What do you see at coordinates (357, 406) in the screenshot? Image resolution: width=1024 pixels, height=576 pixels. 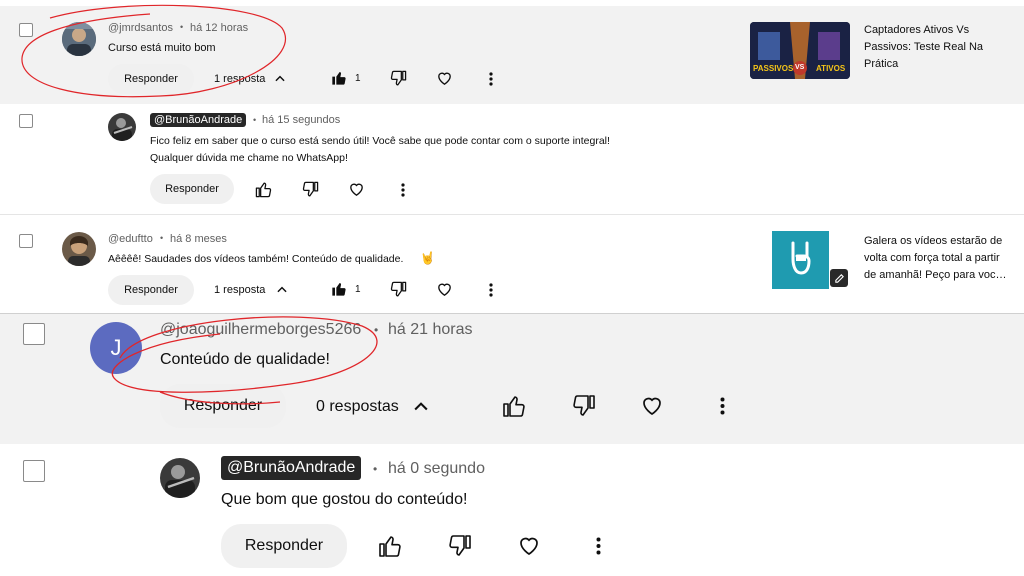 I see `replies-count-label: 0 respostas` at bounding box center [357, 406].